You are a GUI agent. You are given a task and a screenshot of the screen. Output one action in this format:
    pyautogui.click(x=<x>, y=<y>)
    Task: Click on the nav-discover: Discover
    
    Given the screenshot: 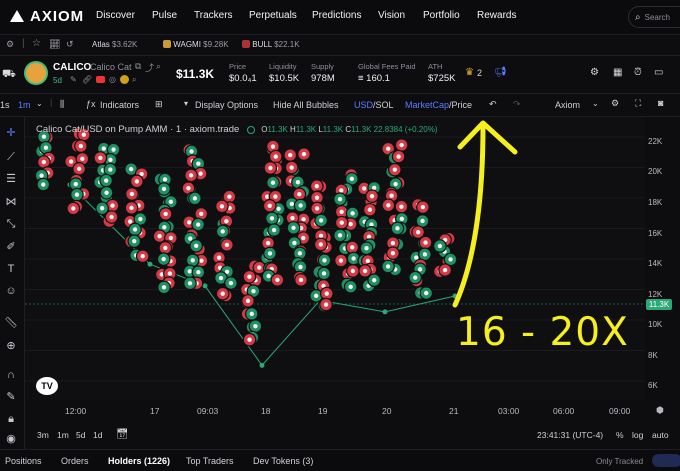 What is the action you would take?
    pyautogui.click(x=115, y=15)
    